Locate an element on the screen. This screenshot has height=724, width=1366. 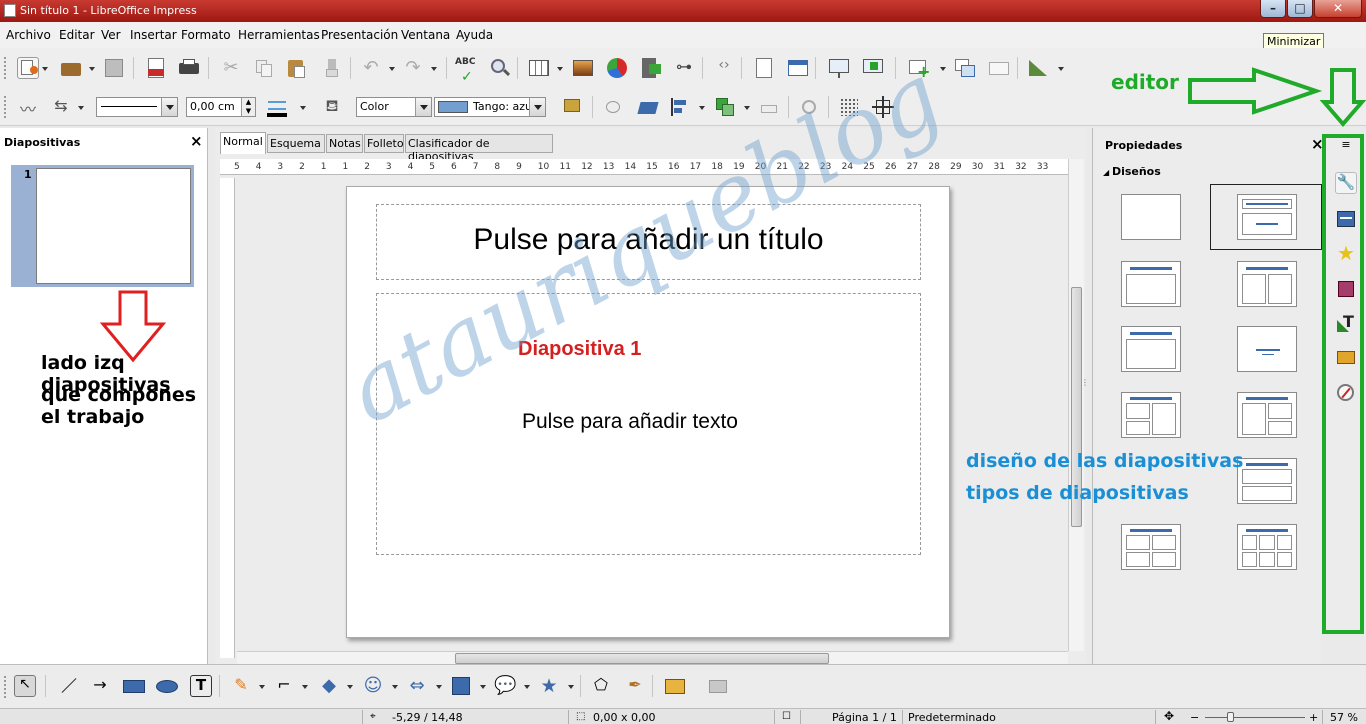
basic-shapes-dropdown-icon is located at coordinates (350, 687).